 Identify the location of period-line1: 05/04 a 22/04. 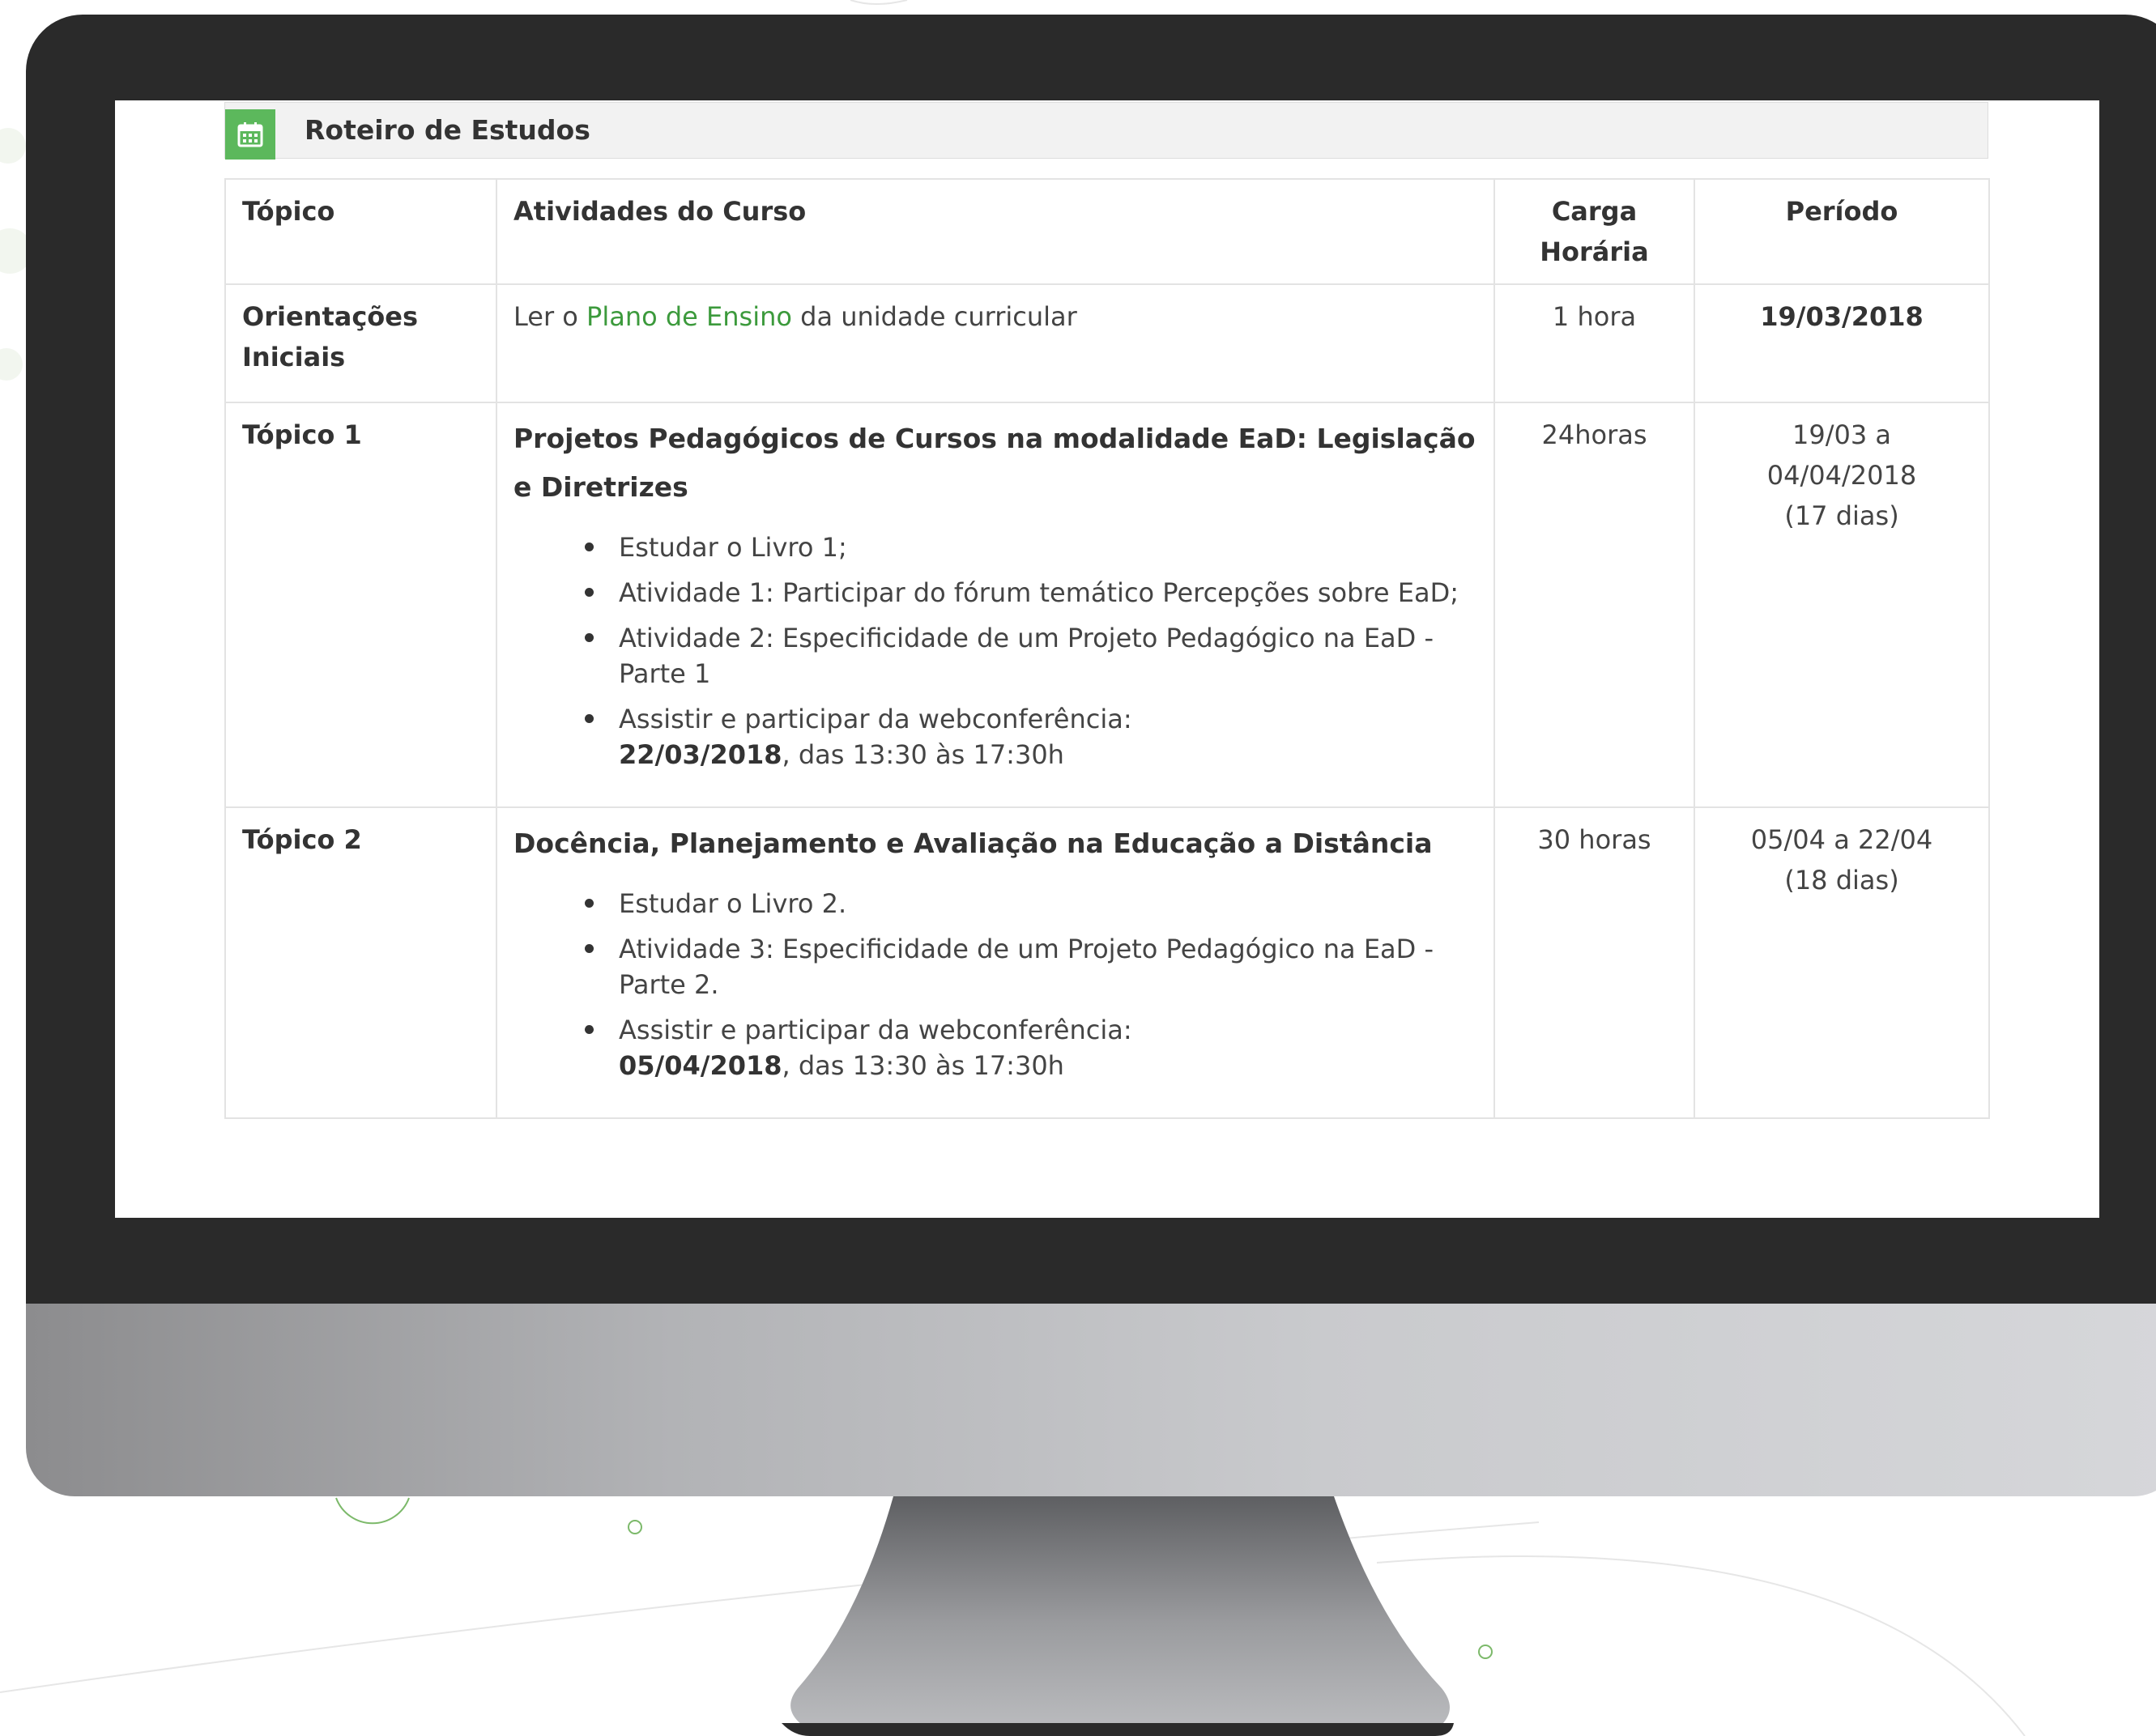
(1841, 839).